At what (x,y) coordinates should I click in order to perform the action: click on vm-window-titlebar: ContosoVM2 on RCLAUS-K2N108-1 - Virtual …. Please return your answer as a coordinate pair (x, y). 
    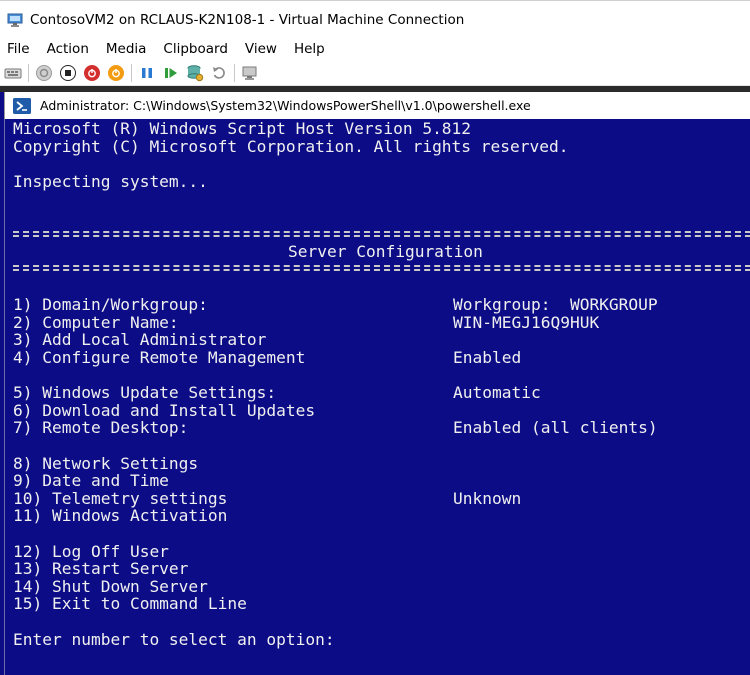
    Looking at the image, I should click on (375, 19).